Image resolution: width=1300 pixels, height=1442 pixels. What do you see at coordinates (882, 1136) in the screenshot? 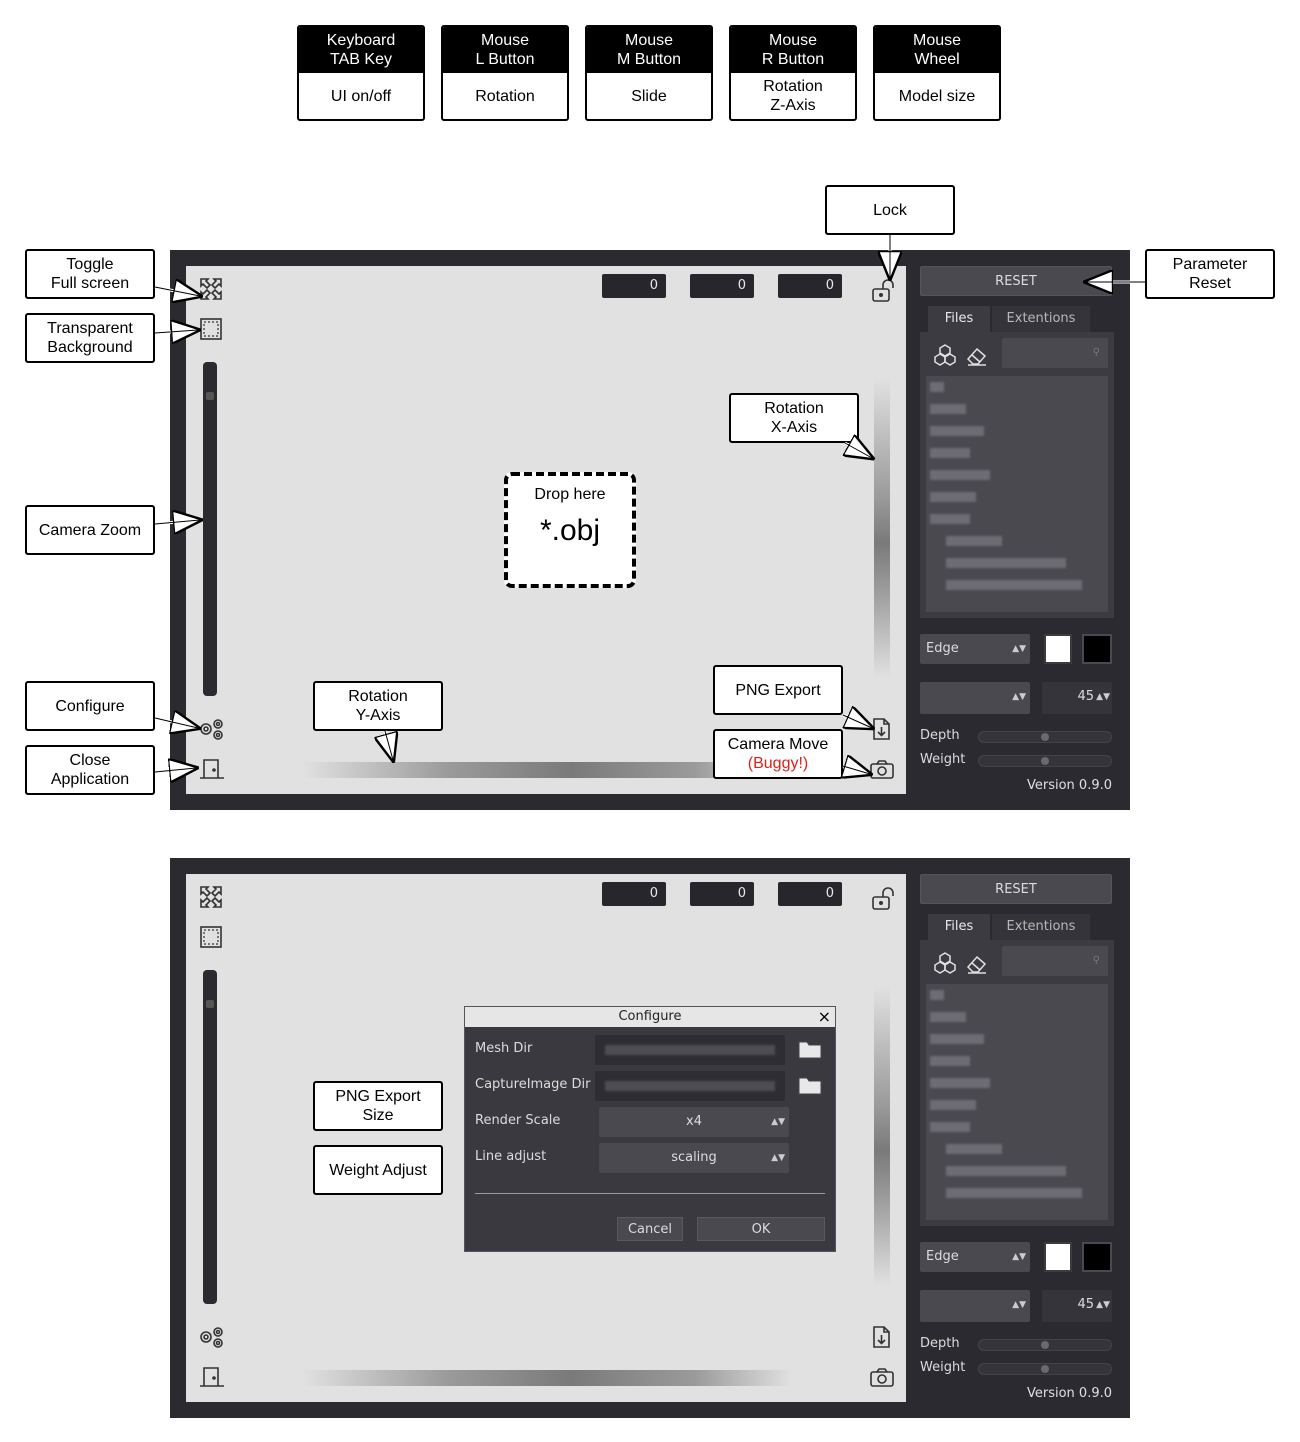
I see `rotation-x-slider` at bounding box center [882, 1136].